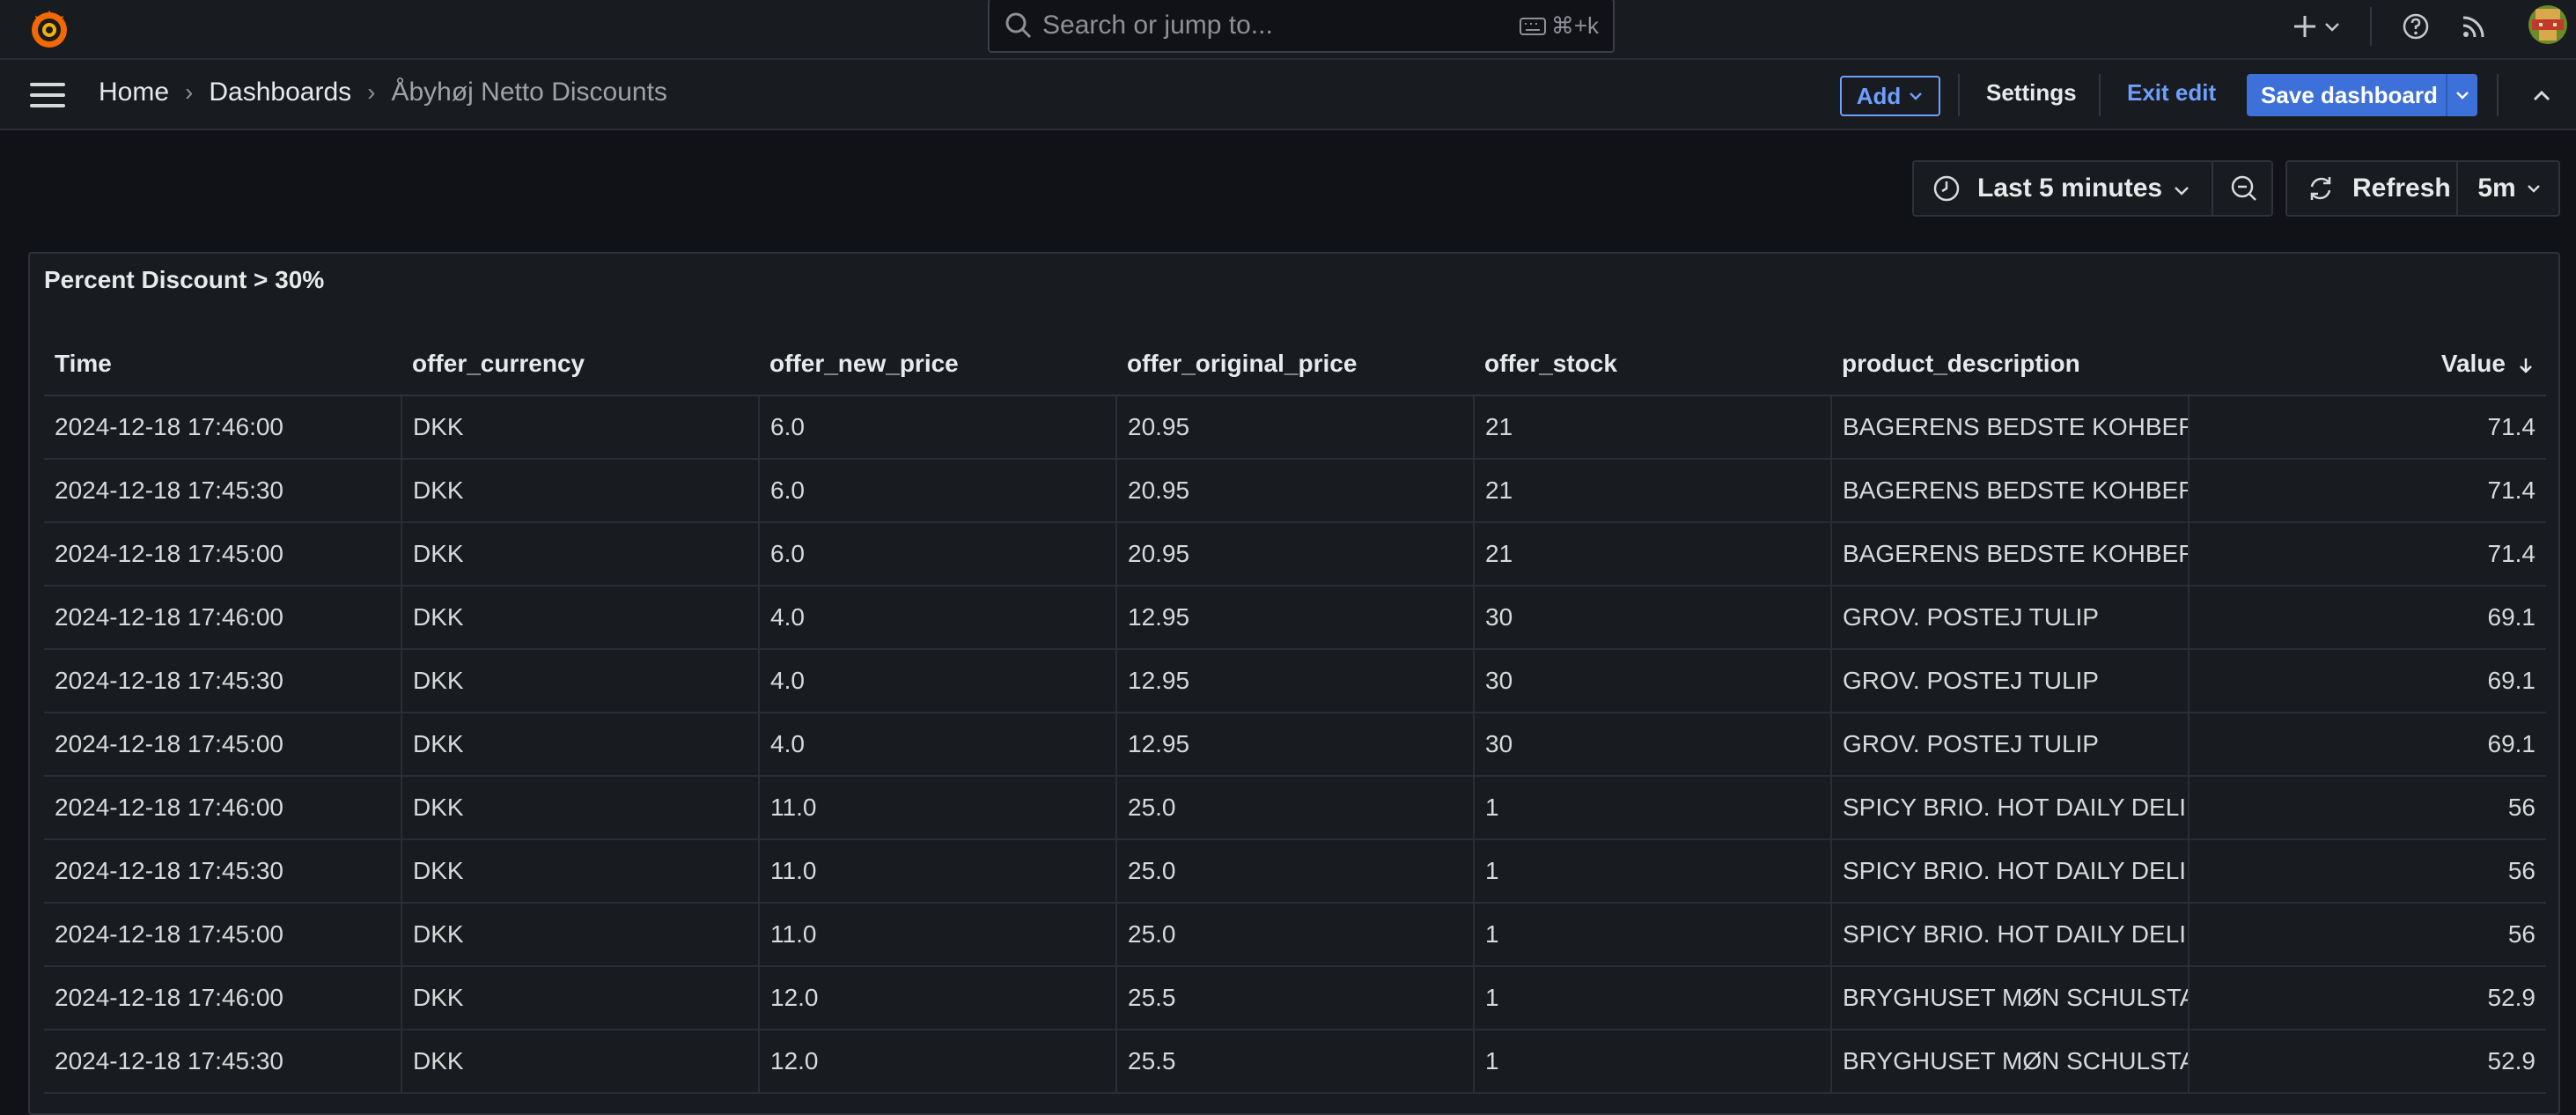  What do you see at coordinates (2362, 95) in the screenshot?
I see `save-dashboard-button: Save dashboard` at bounding box center [2362, 95].